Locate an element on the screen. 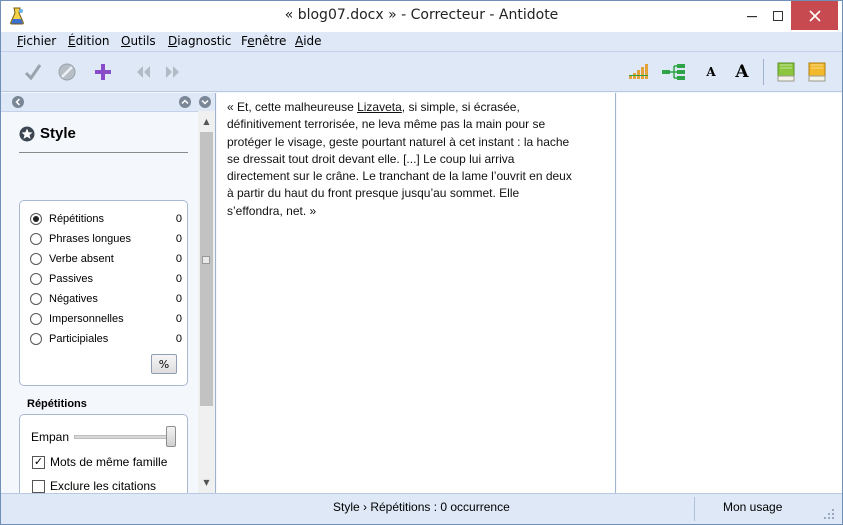  style-heading: Style is located at coordinates (39, 133).